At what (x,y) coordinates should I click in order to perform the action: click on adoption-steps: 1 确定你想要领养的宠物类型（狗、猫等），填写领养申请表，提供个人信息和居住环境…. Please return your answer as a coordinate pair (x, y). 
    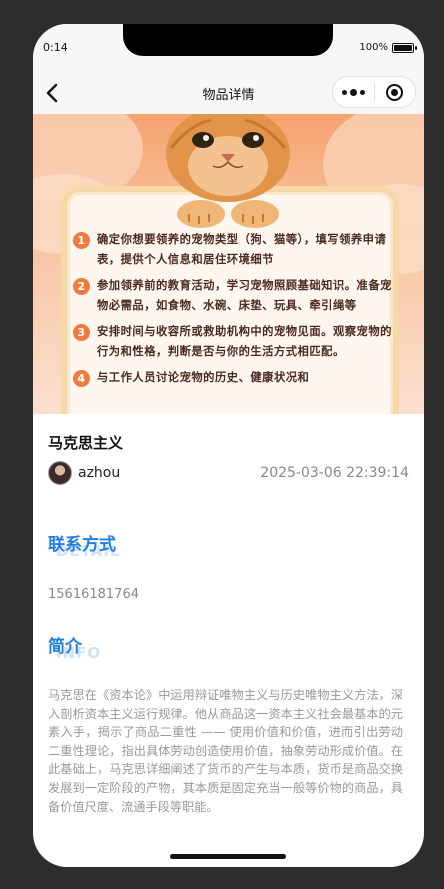
    Looking at the image, I should click on (233, 312).